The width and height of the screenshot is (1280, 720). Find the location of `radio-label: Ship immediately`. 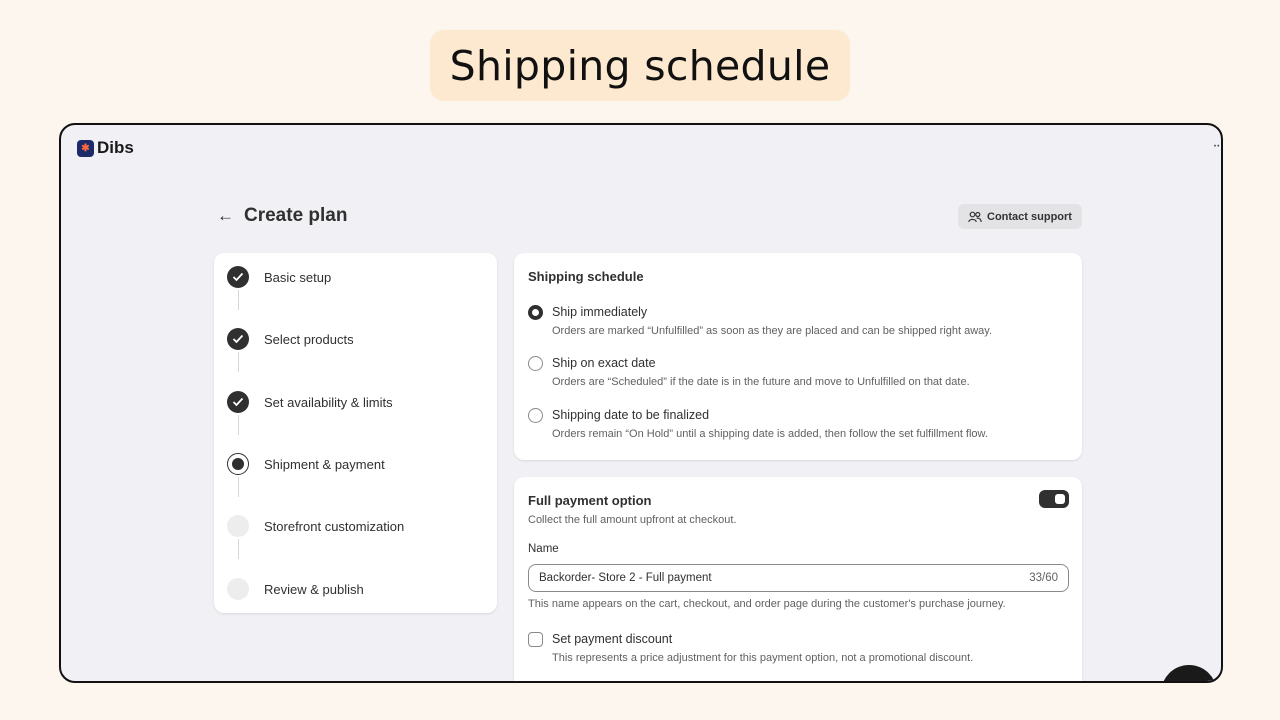

radio-label: Ship immediately is located at coordinates (600, 312).